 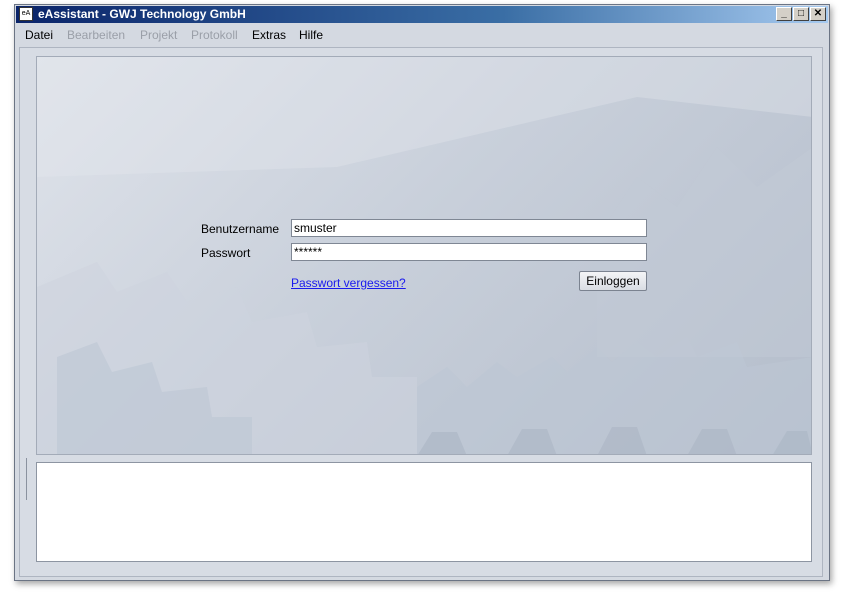 What do you see at coordinates (26, 14) in the screenshot?
I see `app-icon: eA` at bounding box center [26, 14].